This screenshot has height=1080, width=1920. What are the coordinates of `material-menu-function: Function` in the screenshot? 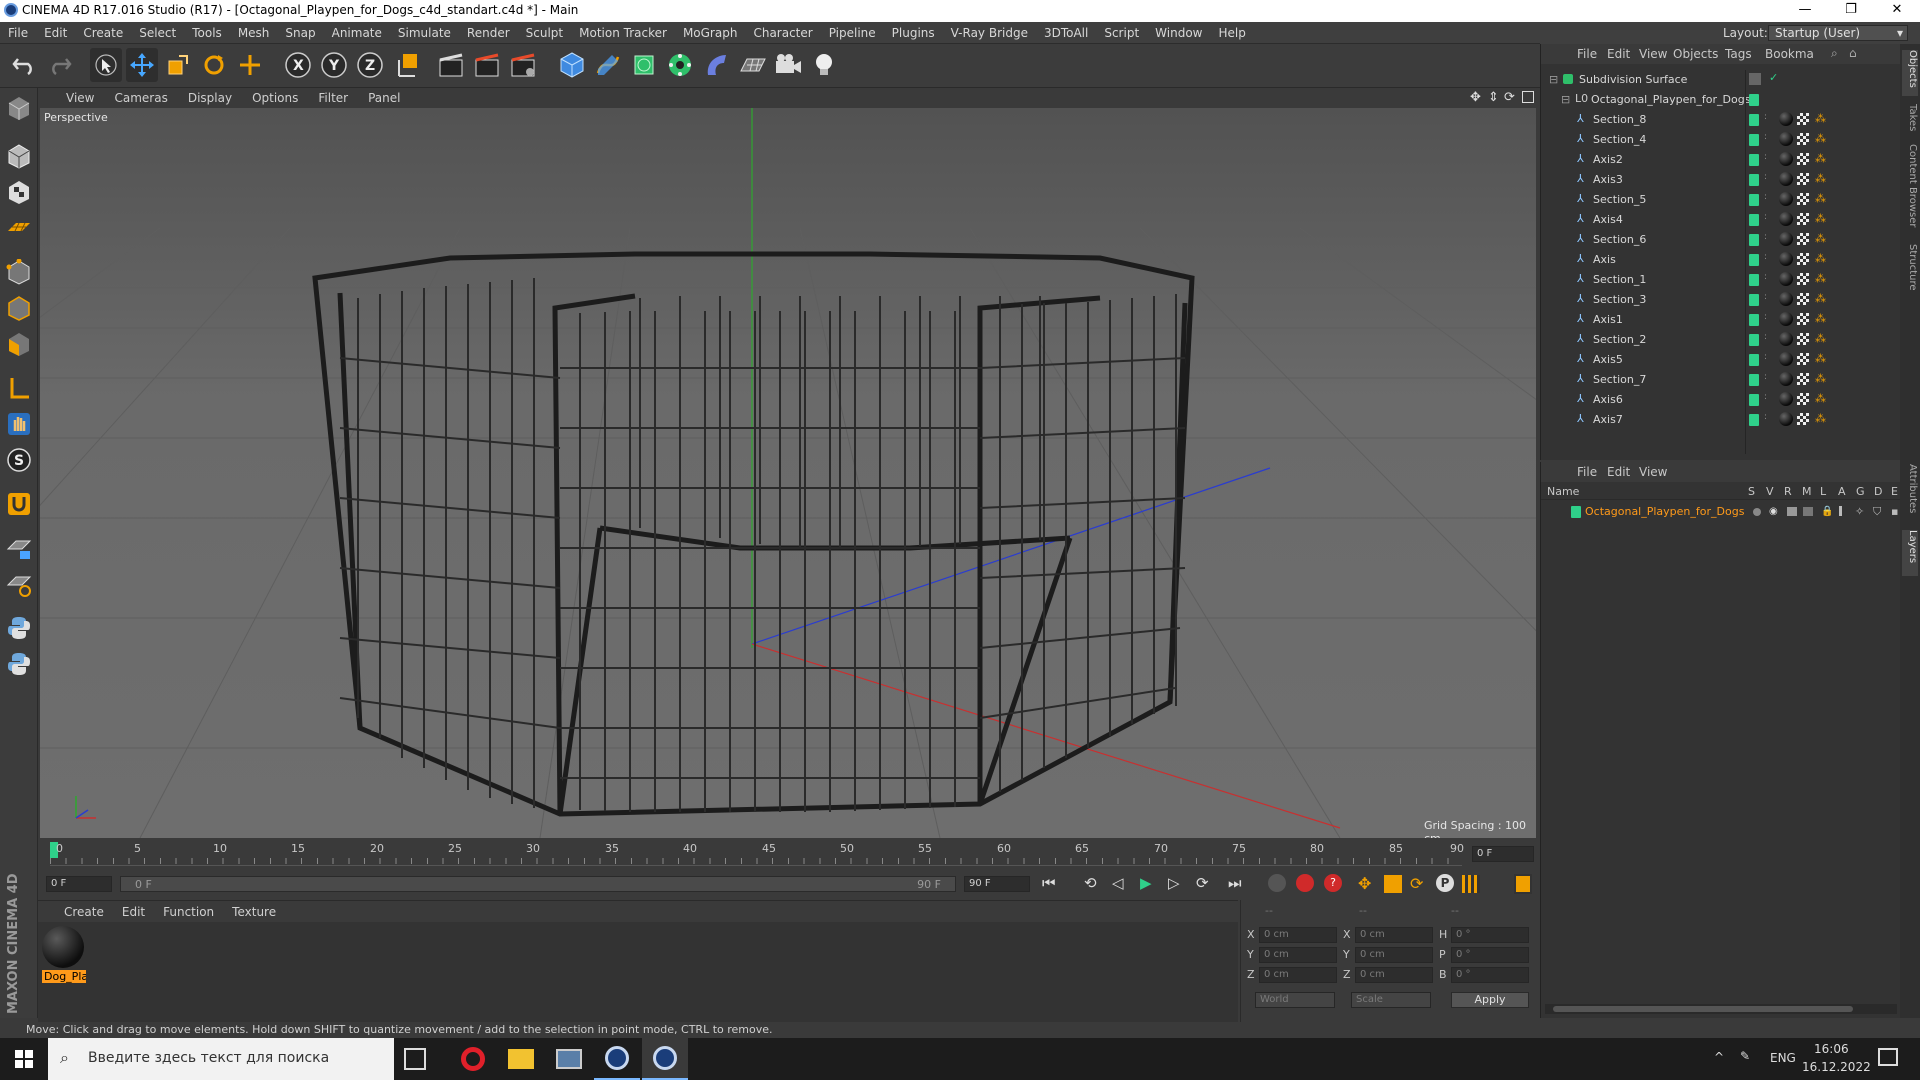 It's located at (188, 912).